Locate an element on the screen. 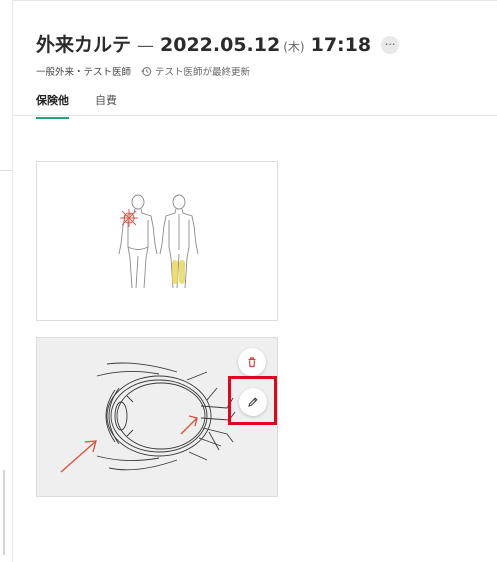 The image size is (497, 562). more-horizontal-icon: ··· is located at coordinates (390, 44).